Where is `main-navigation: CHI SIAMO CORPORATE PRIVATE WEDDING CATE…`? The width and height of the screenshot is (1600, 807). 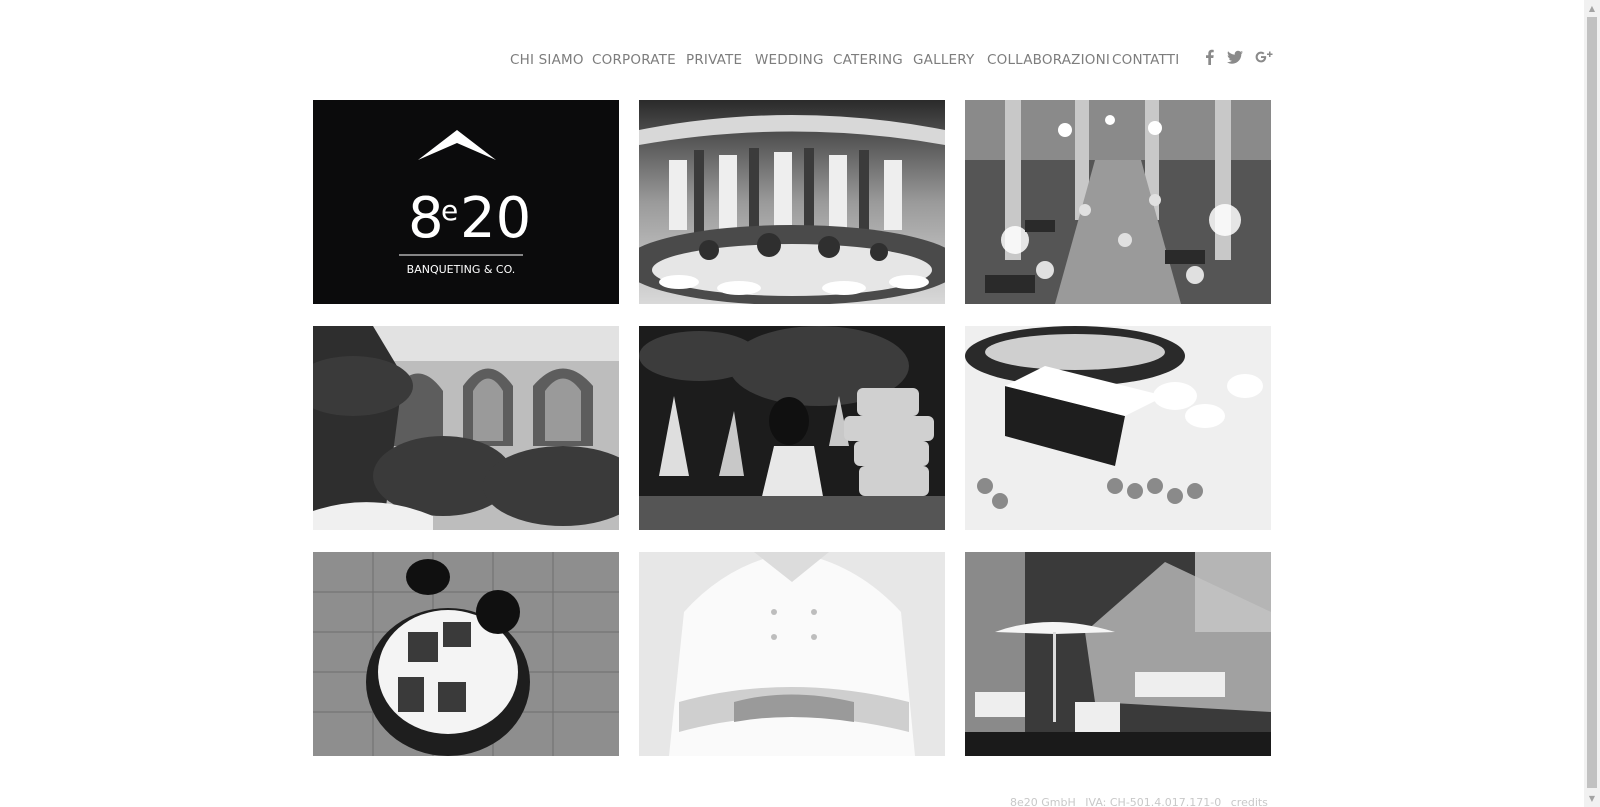 main-navigation: CHI SIAMO CORPORATE PRIVATE WEDDING CATE… is located at coordinates (800, 60).